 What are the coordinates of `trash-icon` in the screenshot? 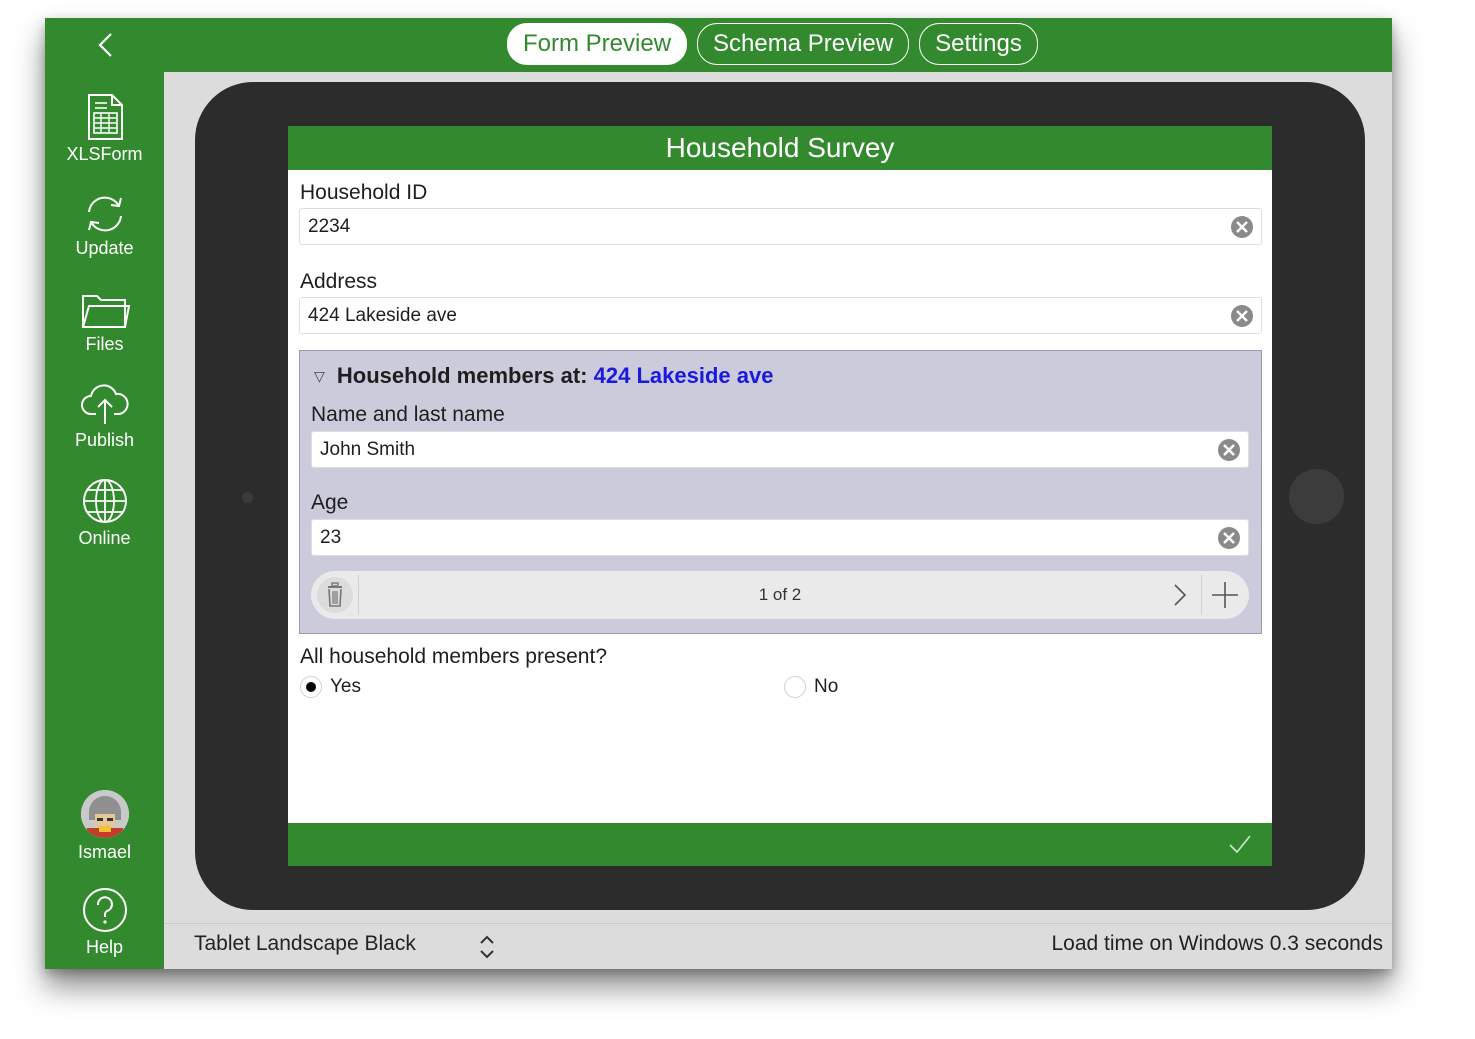 It's located at (335, 595).